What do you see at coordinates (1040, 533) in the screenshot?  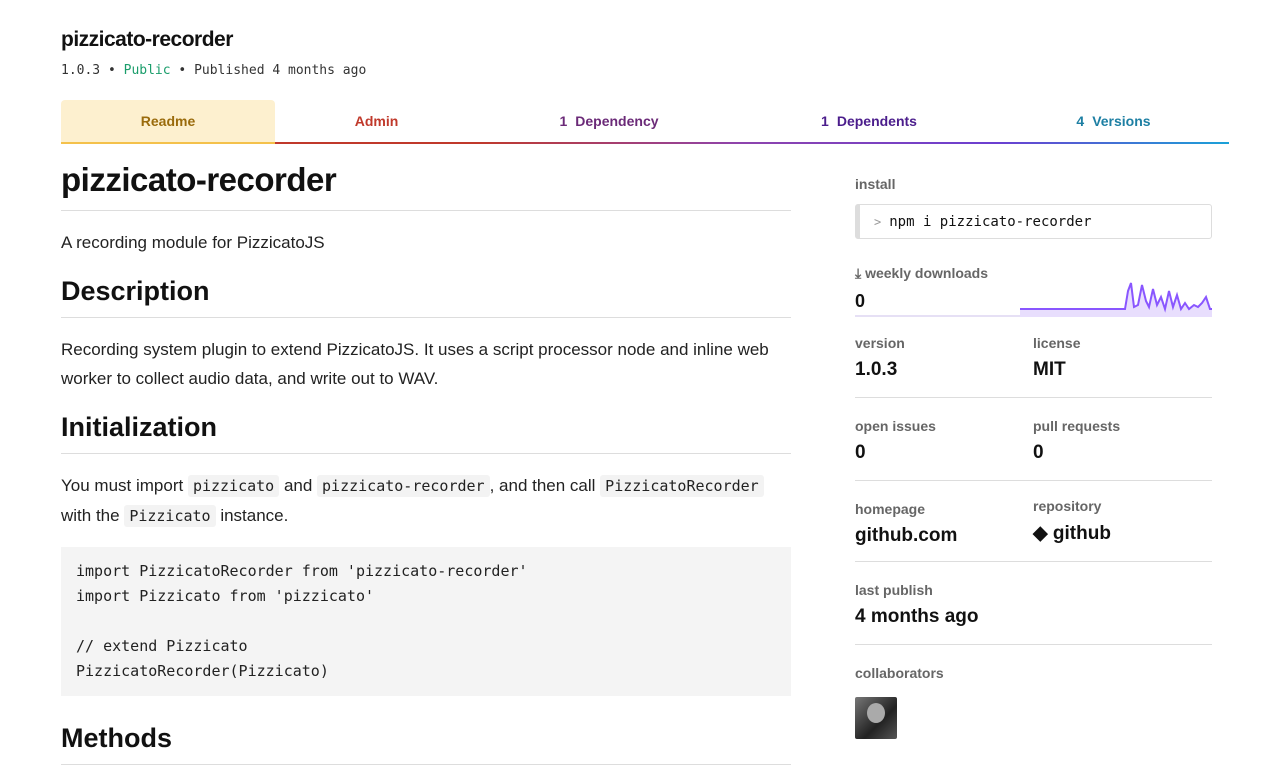 I see `git-icon: ◆` at bounding box center [1040, 533].